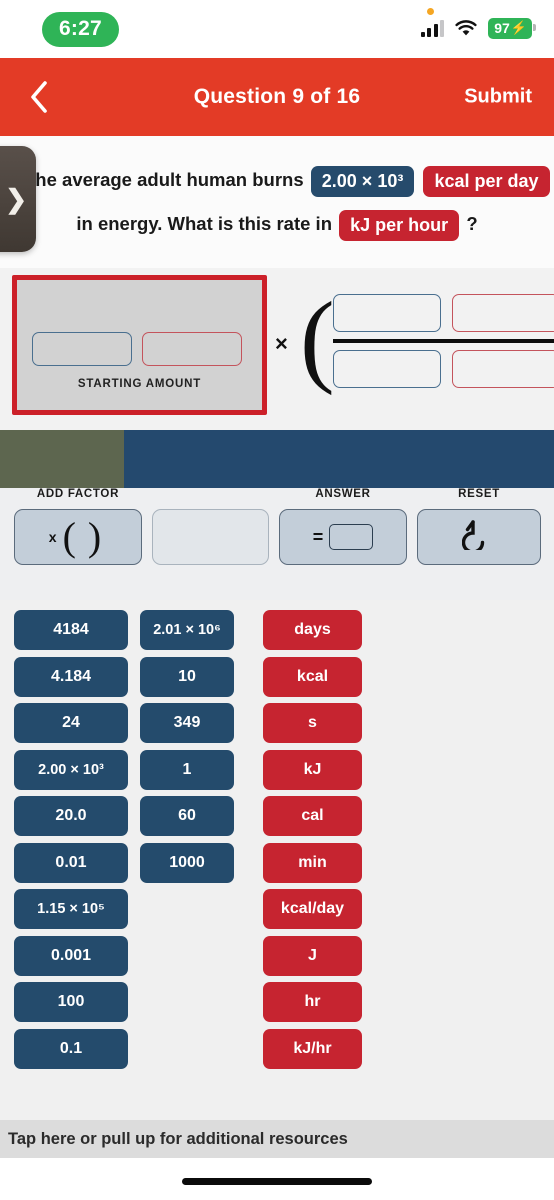  Describe the element at coordinates (164, 179) in the screenshot. I see `question-text-prefix: The average adult human burns` at that location.